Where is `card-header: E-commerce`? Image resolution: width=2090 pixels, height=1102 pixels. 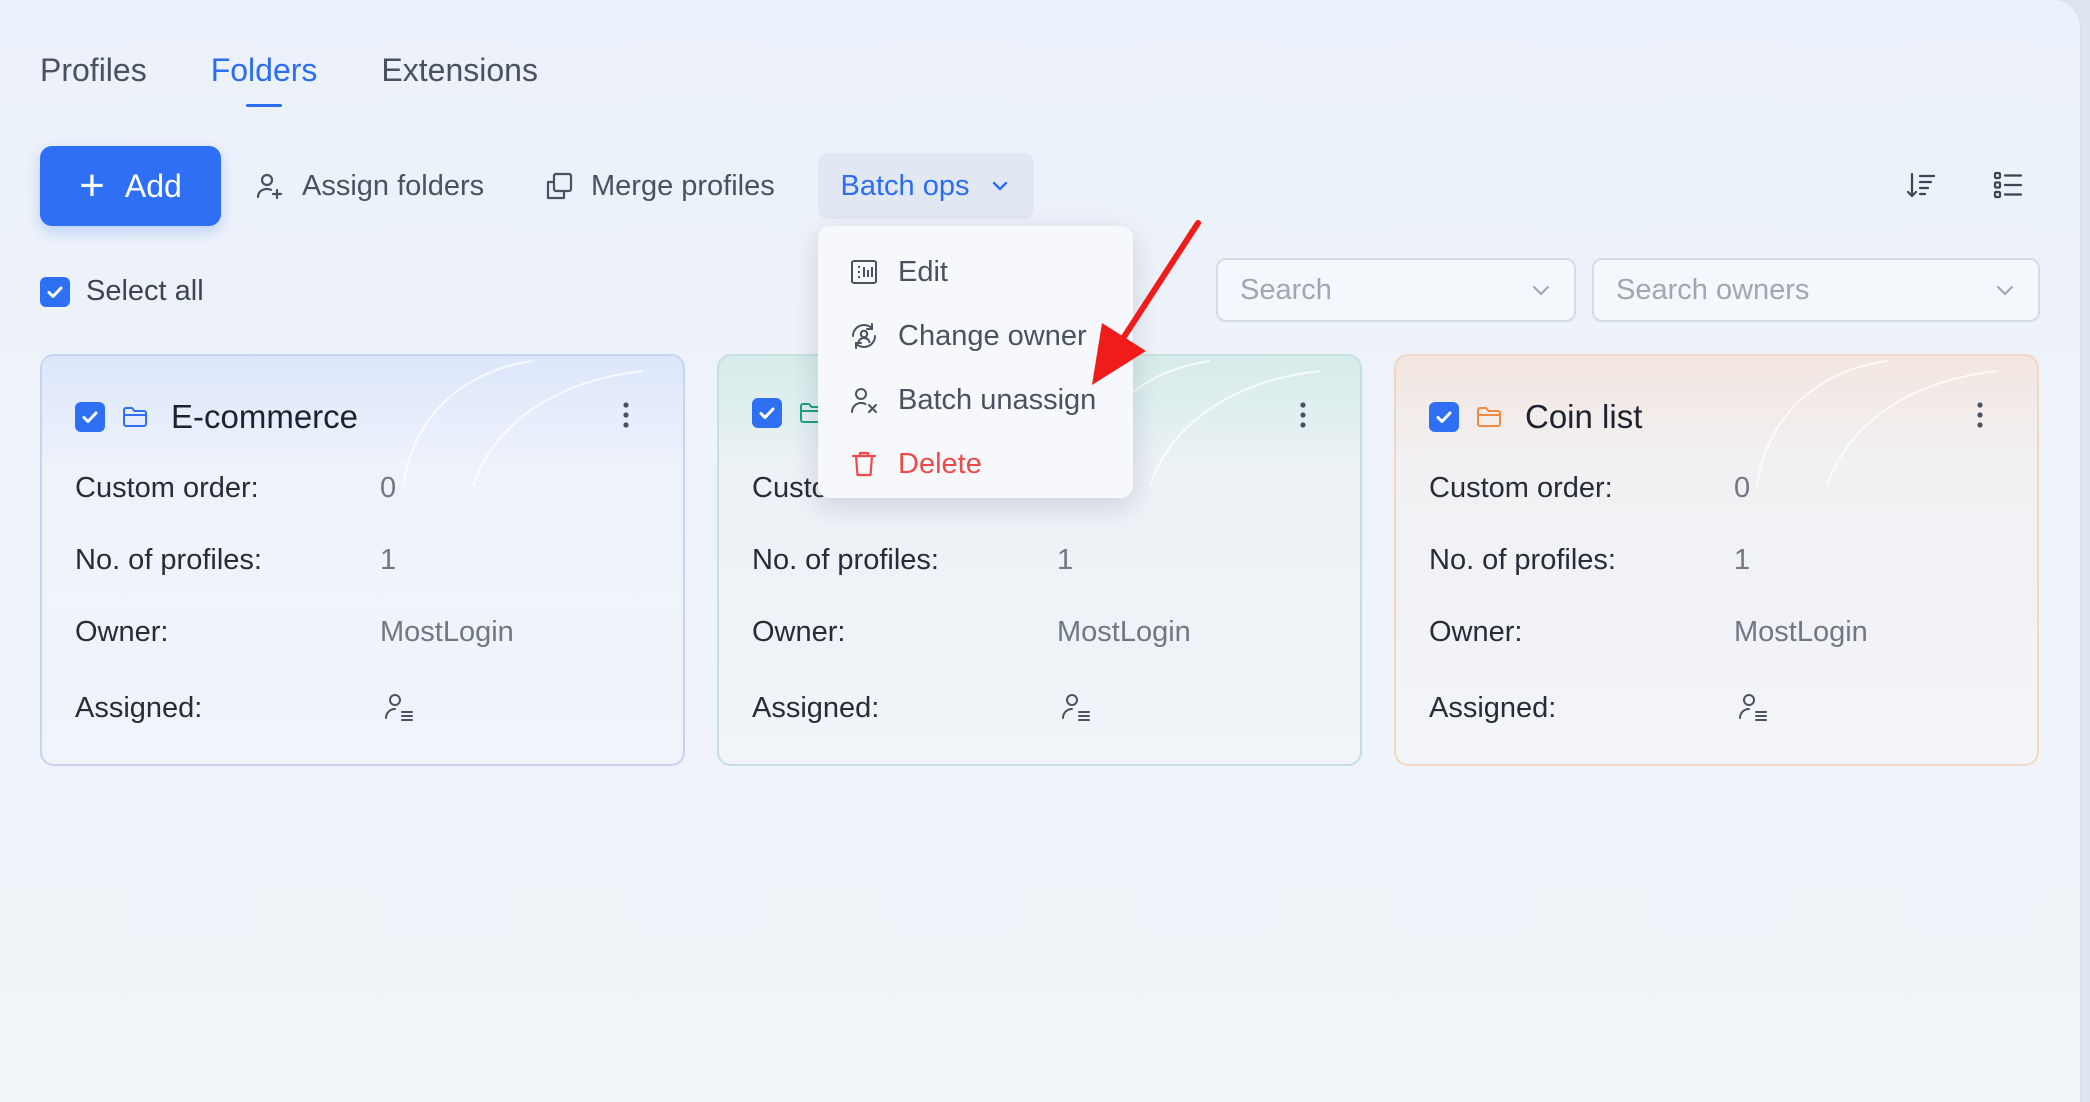
card-header: E-commerce is located at coordinates (216, 417).